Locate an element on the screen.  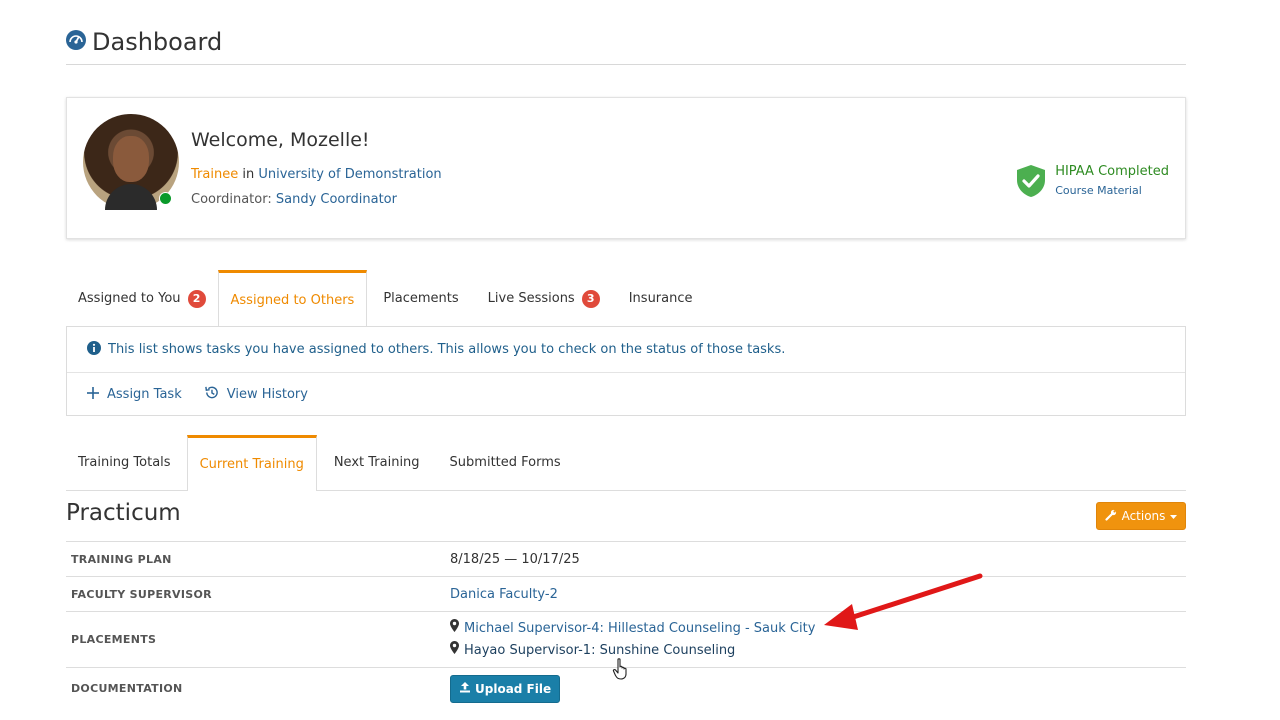
actions-button: Actions is located at coordinates (1141, 516).